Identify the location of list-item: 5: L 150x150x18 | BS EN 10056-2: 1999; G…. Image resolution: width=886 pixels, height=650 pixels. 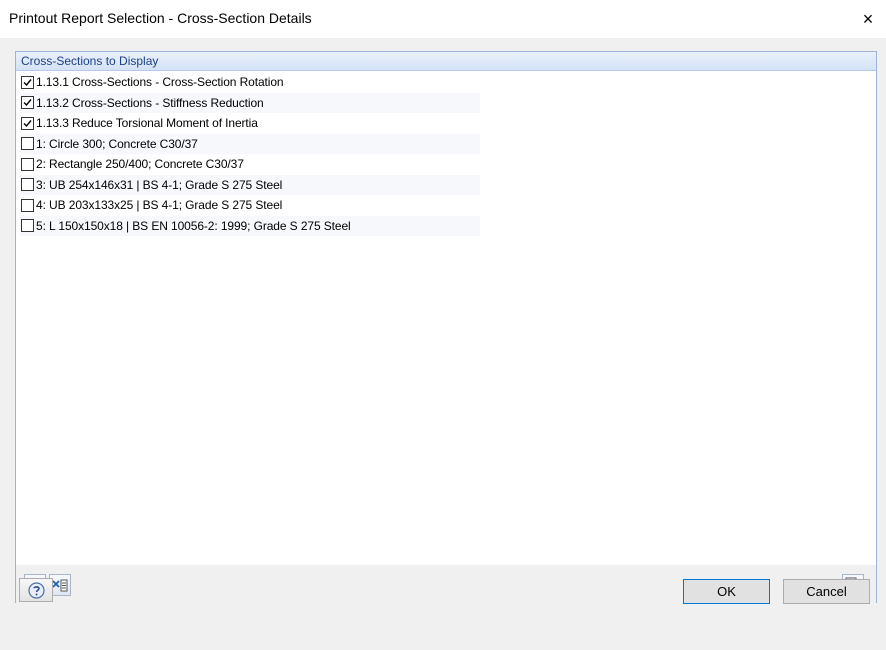
(250, 225).